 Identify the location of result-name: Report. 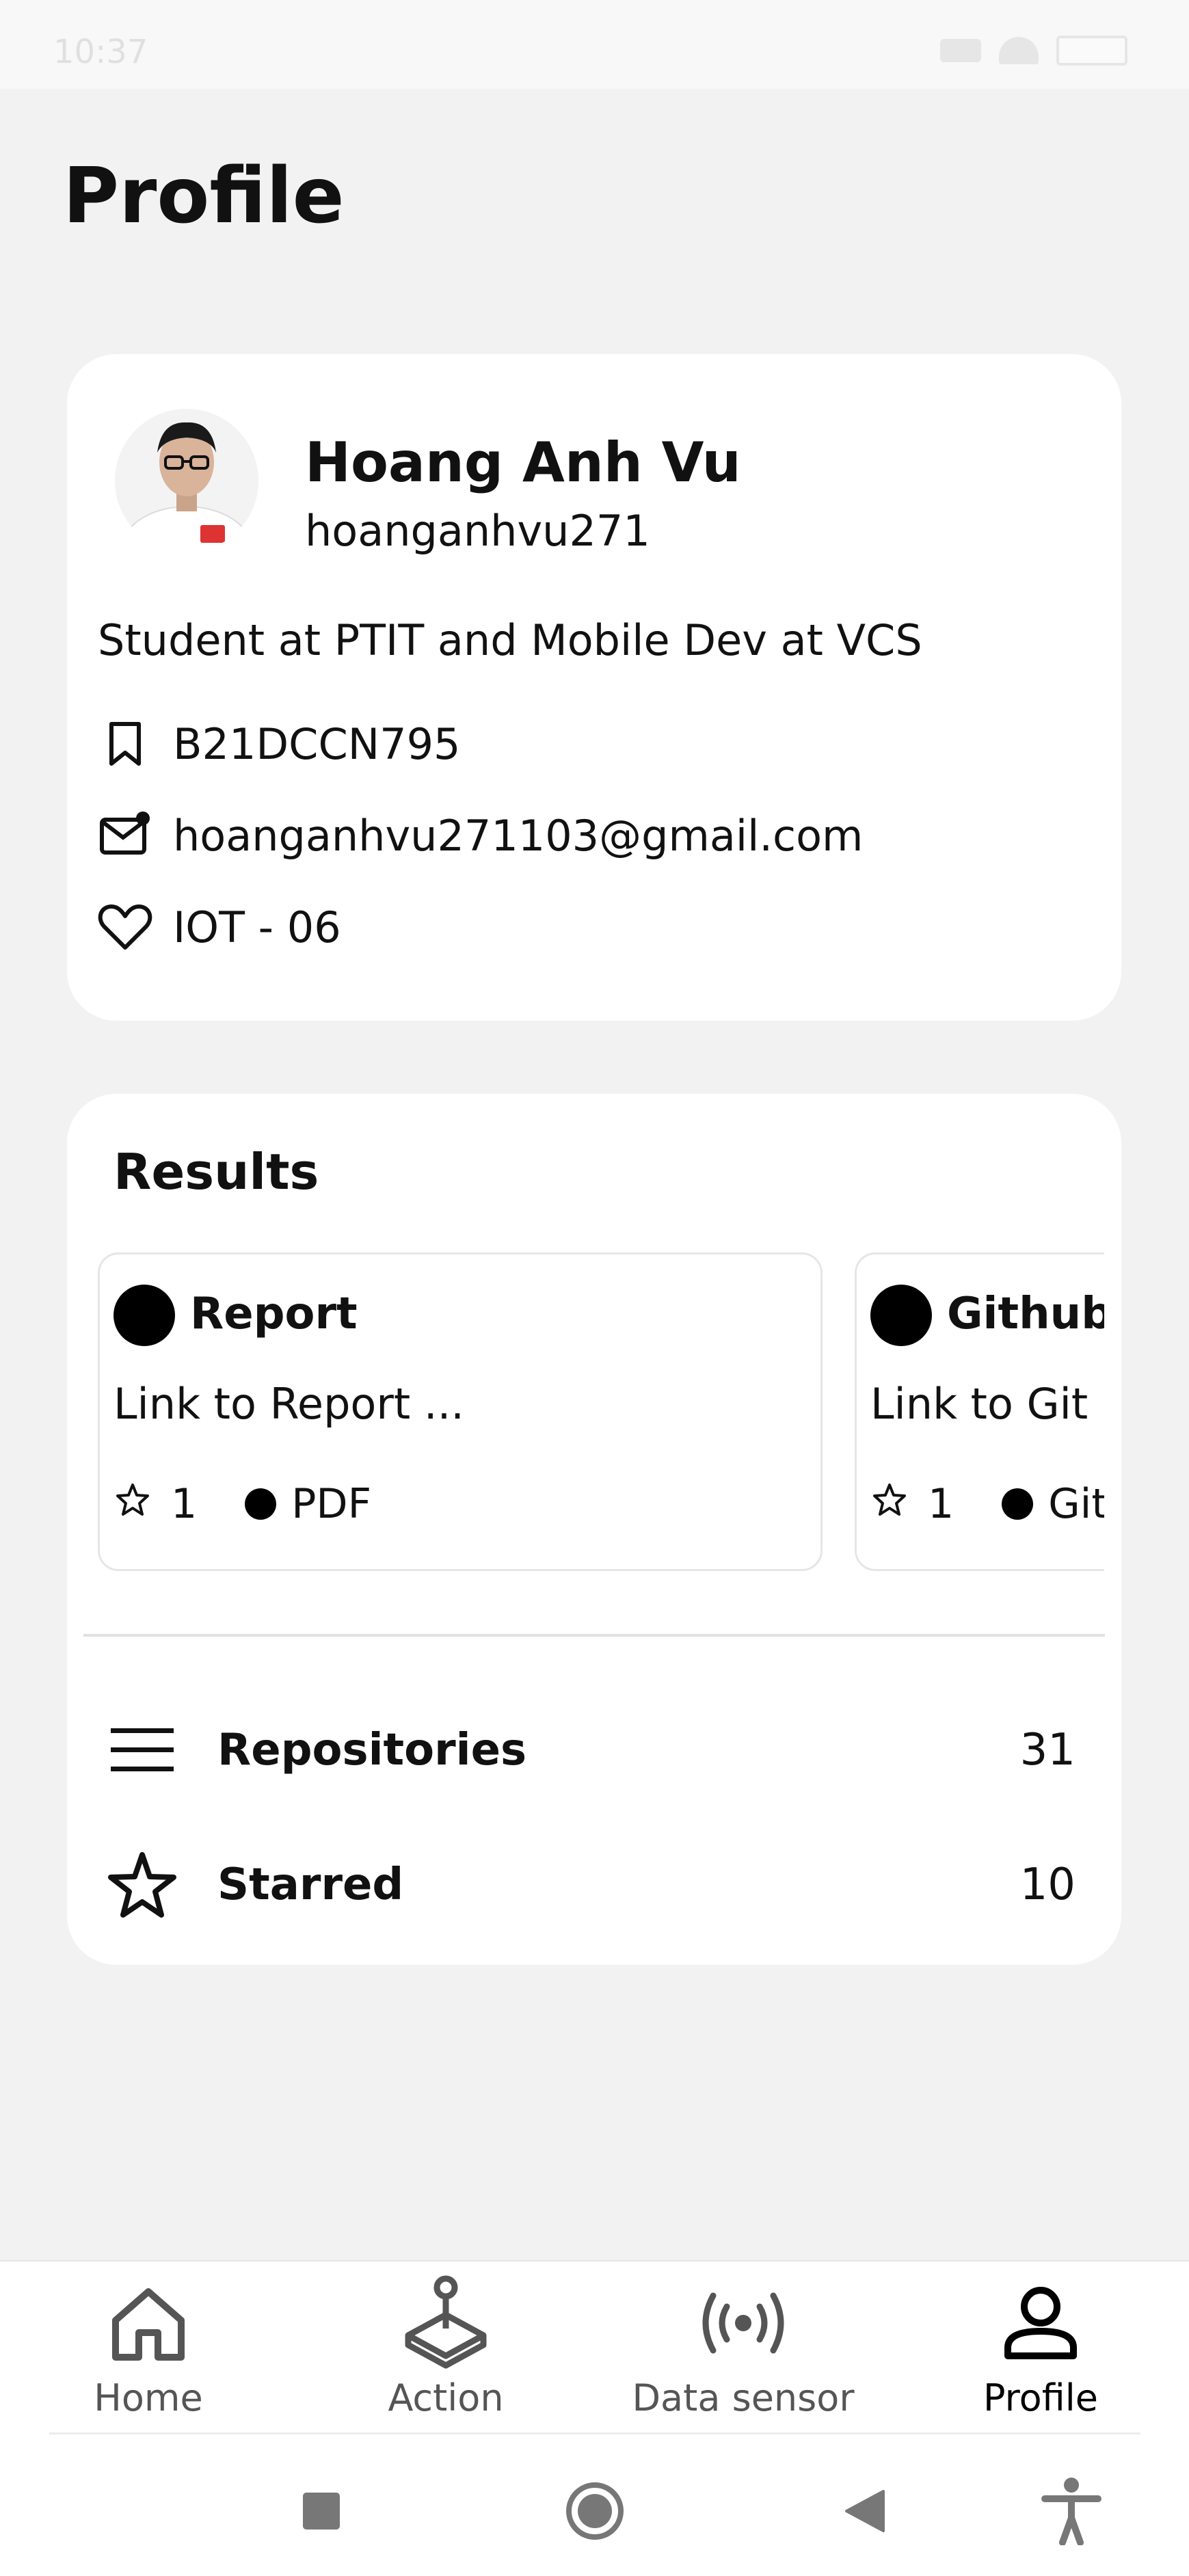
(274, 1314).